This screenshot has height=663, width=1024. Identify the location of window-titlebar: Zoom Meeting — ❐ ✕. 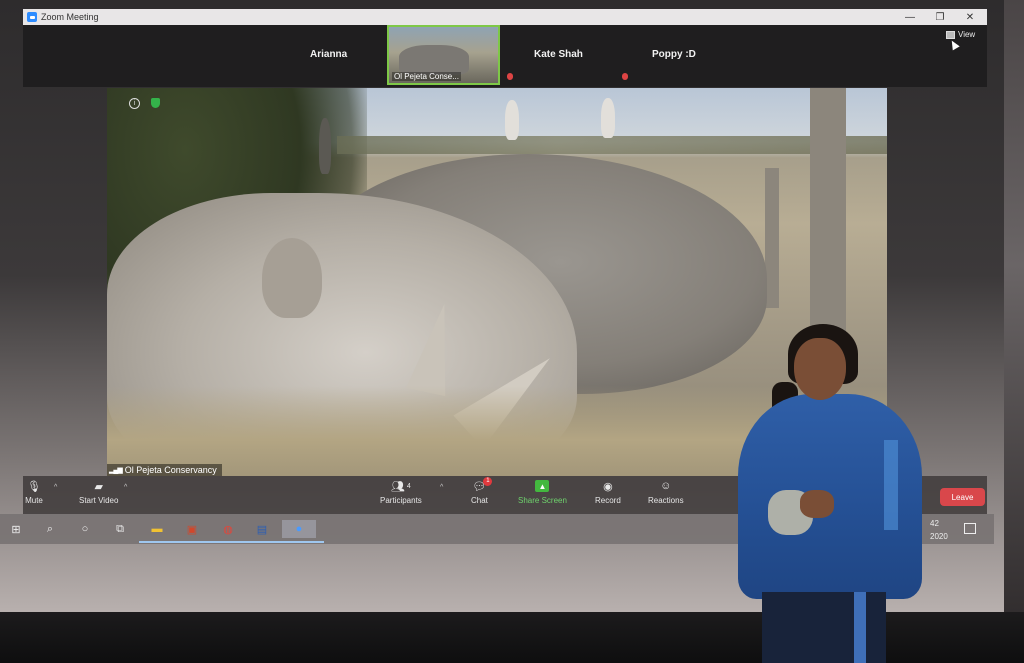
(505, 17).